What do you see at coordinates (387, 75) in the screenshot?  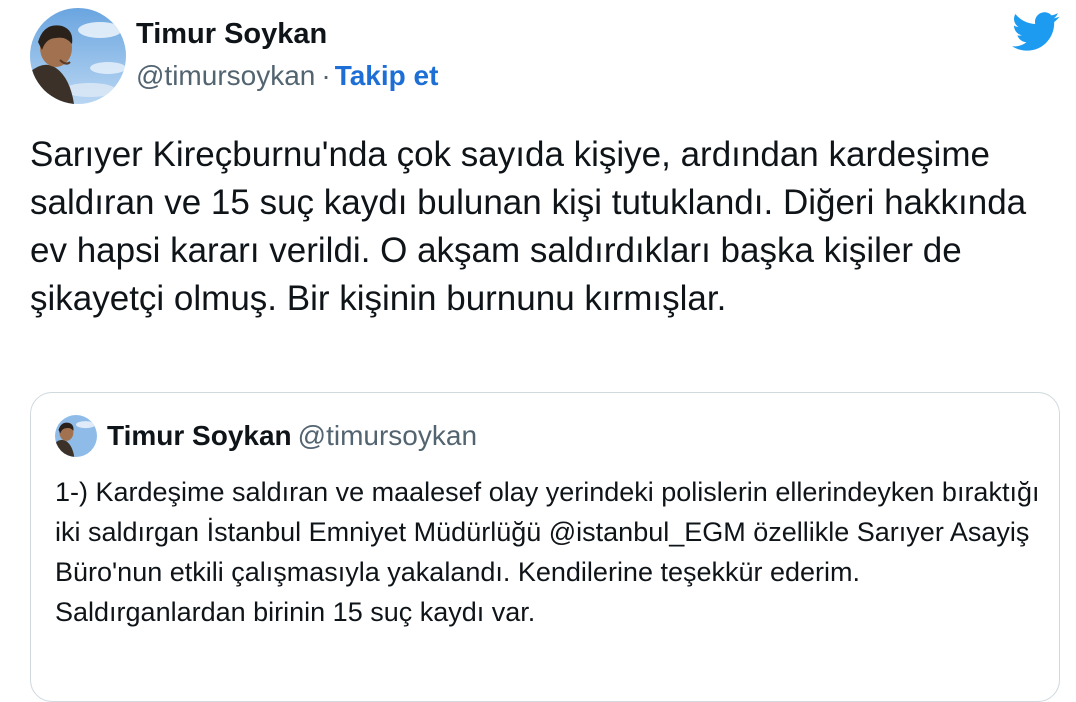 I see `follow-button: Takip et` at bounding box center [387, 75].